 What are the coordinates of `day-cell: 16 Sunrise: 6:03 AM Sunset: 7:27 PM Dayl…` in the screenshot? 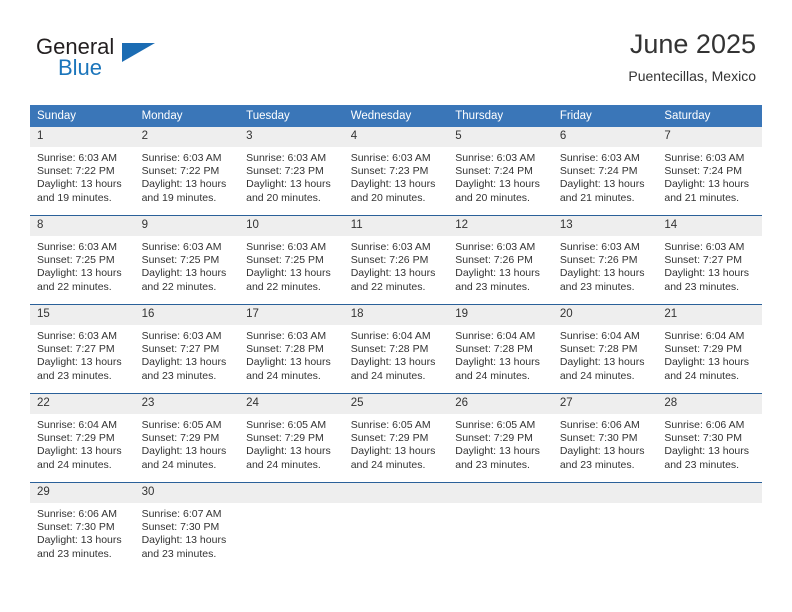 It's located at (187, 349).